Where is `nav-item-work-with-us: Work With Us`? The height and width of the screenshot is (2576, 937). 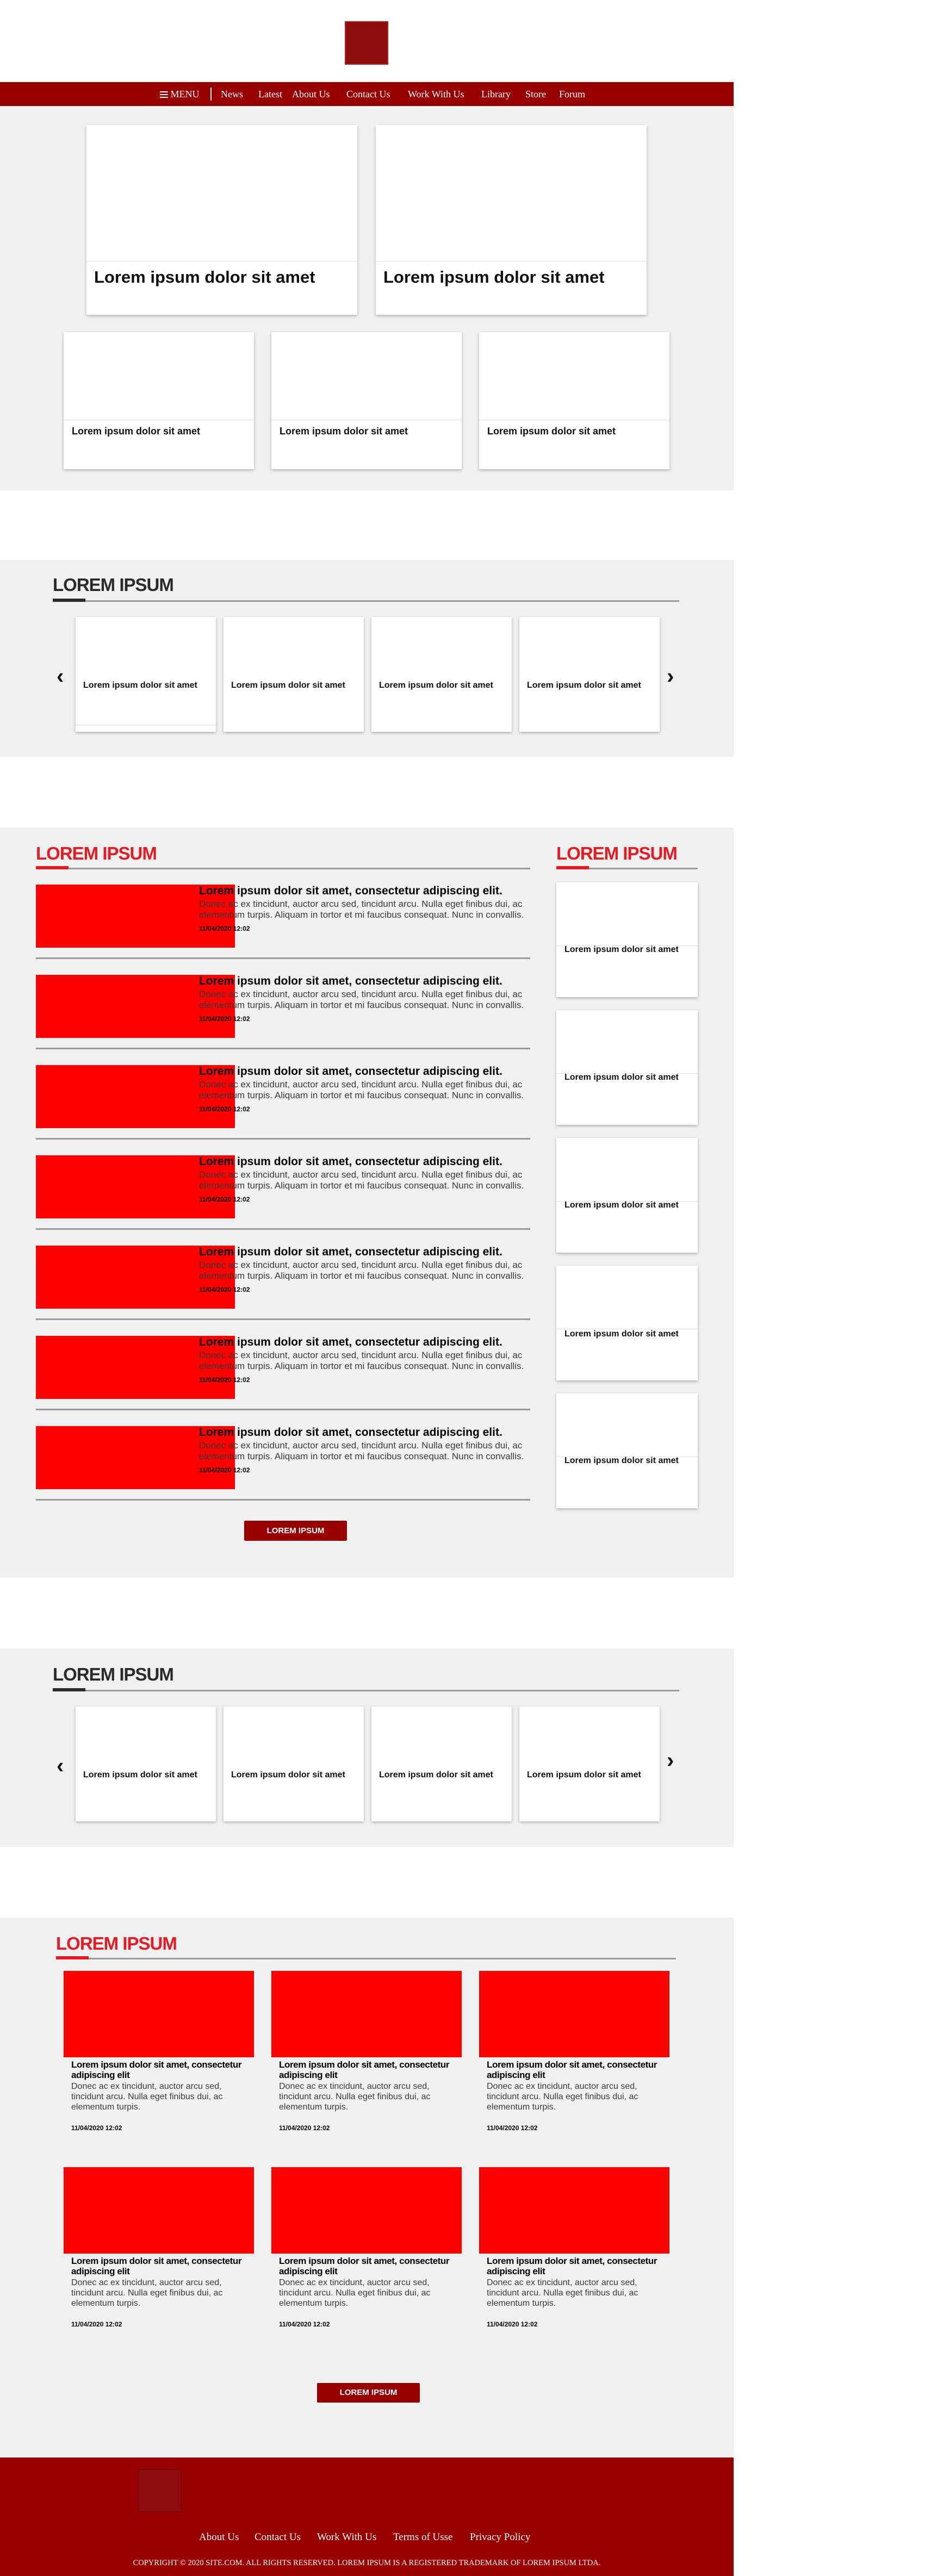 nav-item-work-with-us: Work With Us is located at coordinates (436, 94).